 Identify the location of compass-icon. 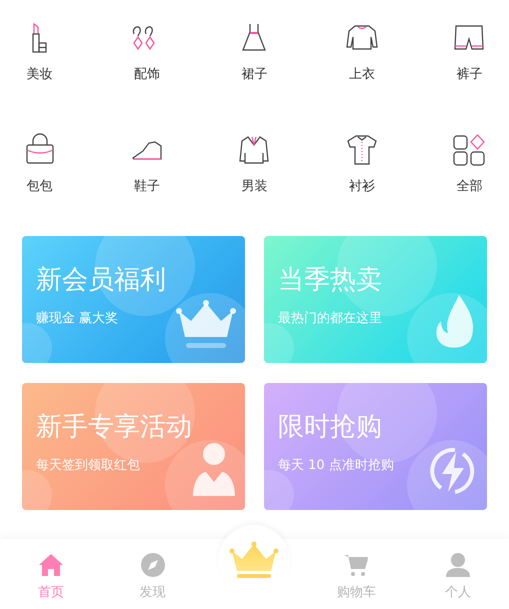
(152, 565).